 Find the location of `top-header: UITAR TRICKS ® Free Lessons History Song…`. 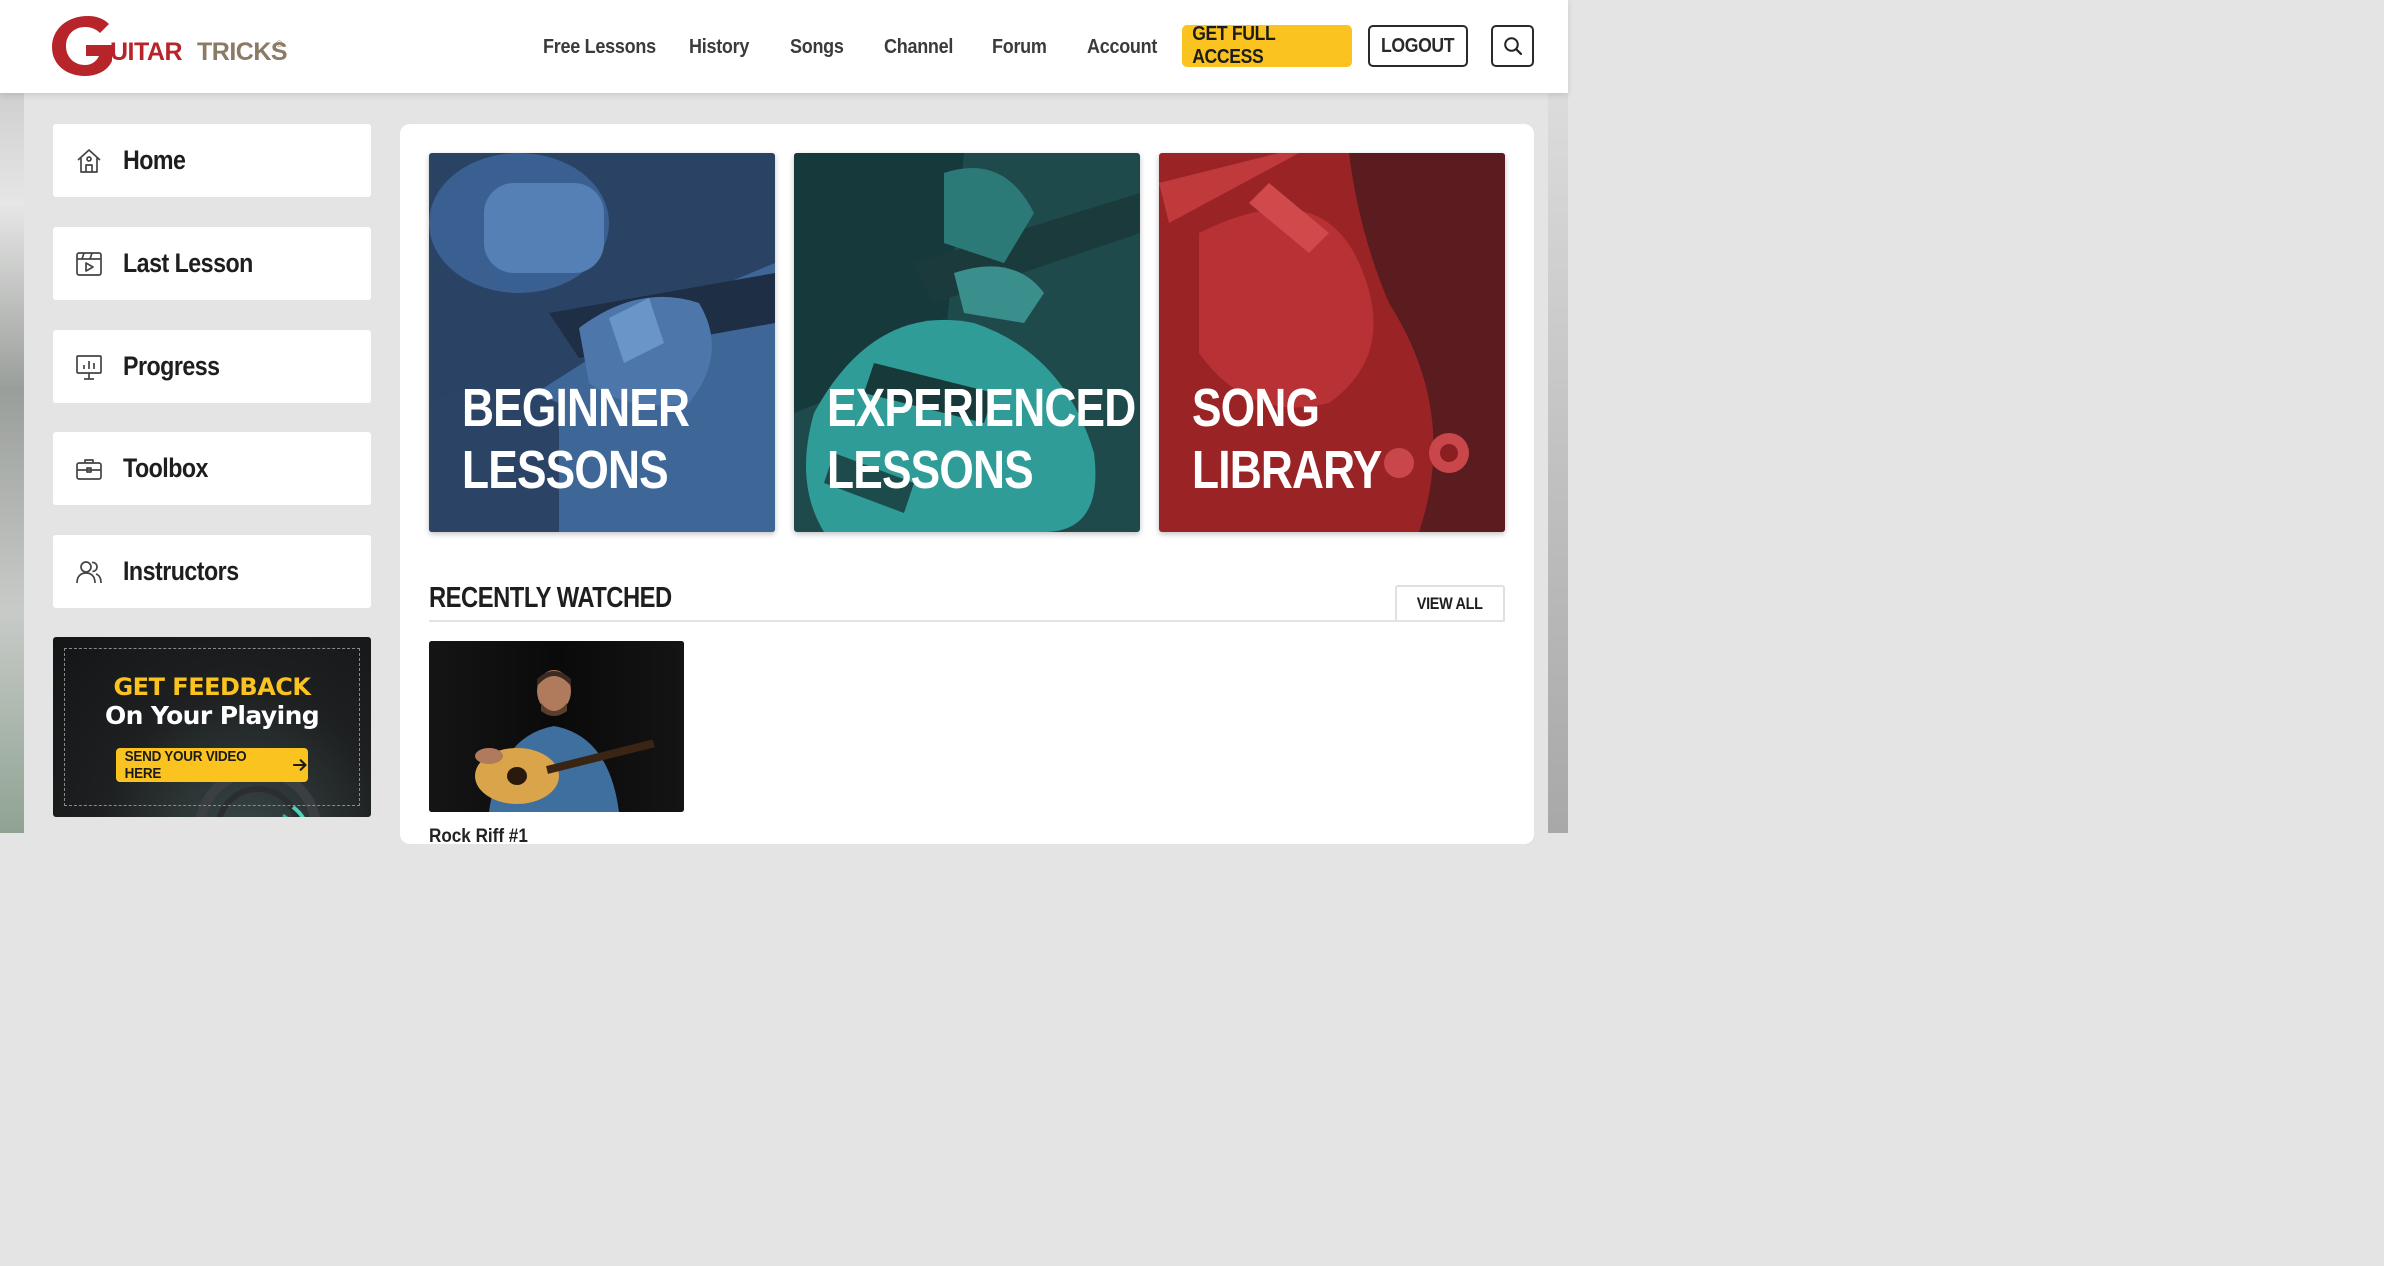

top-header: UITAR TRICKS ® Free Lessons History Song… is located at coordinates (784, 46).